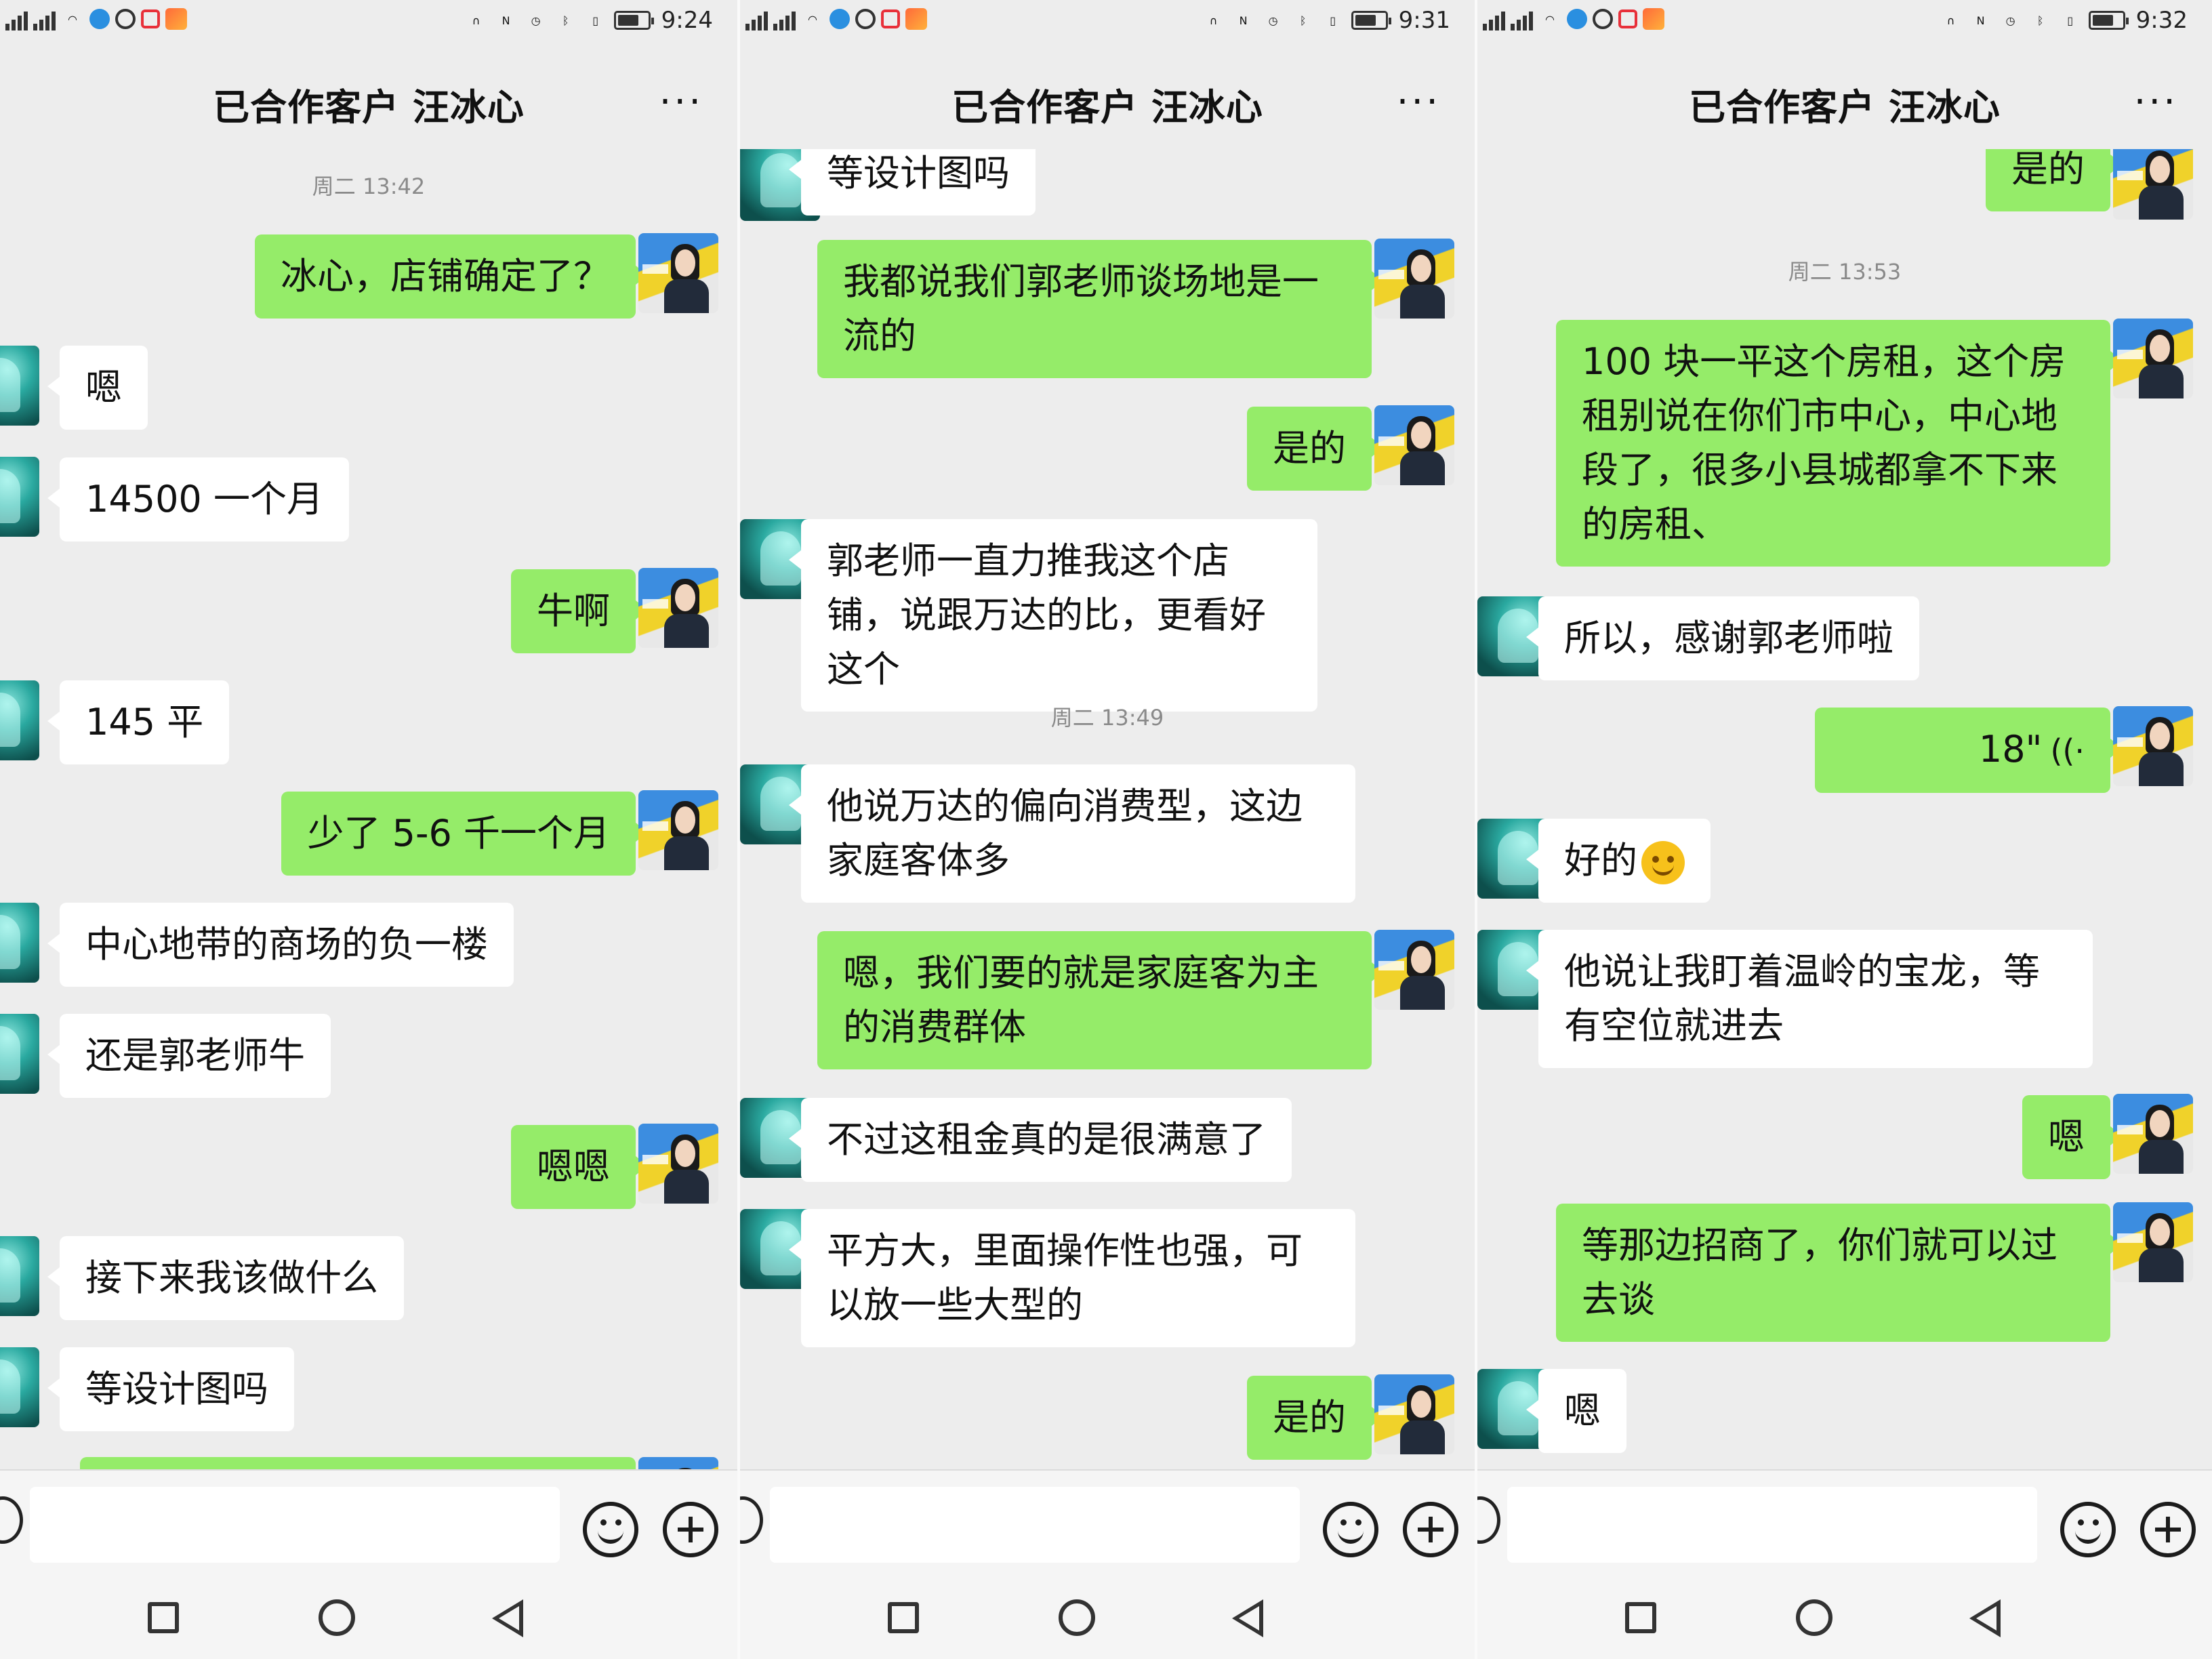 The height and width of the screenshot is (1659, 2212). What do you see at coordinates (465, 834) in the screenshot?
I see `message-bubble: 少了 5-6 千一个月` at bounding box center [465, 834].